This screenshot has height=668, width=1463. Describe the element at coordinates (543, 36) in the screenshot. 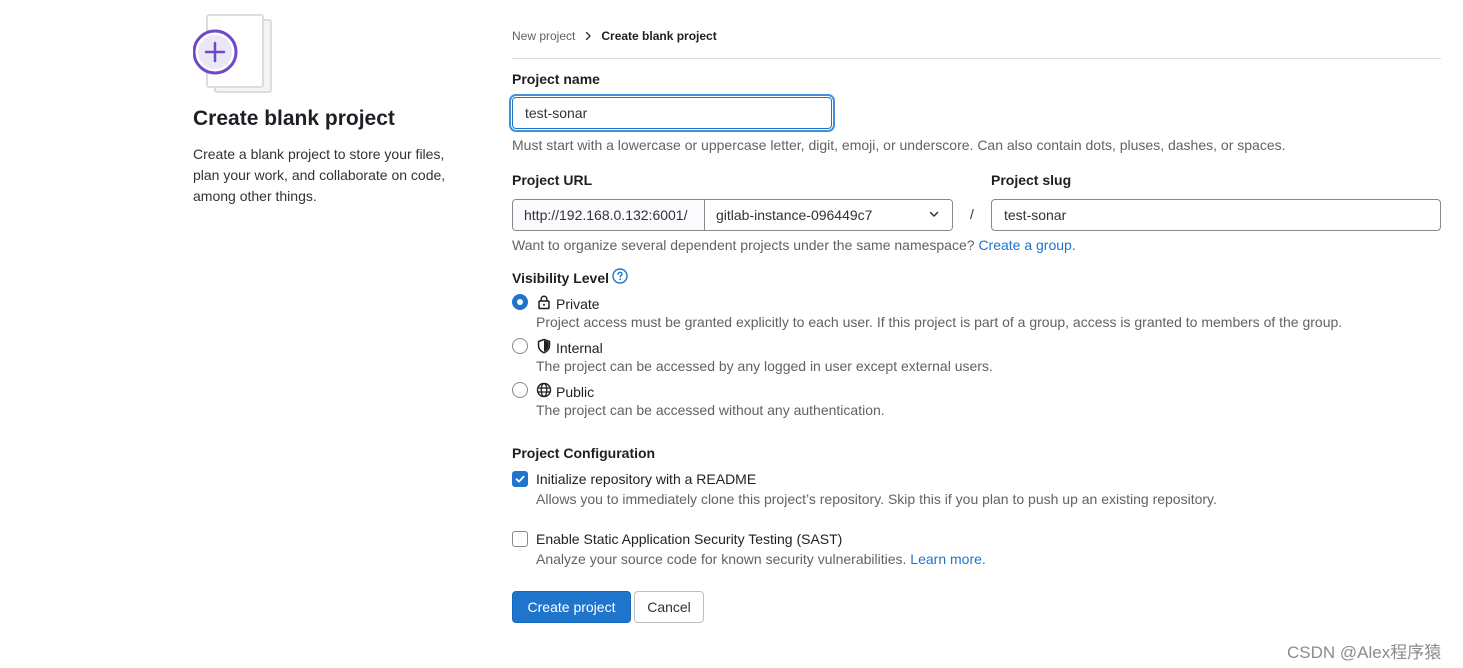

I see `breadcrumb-new-project: New project` at that location.